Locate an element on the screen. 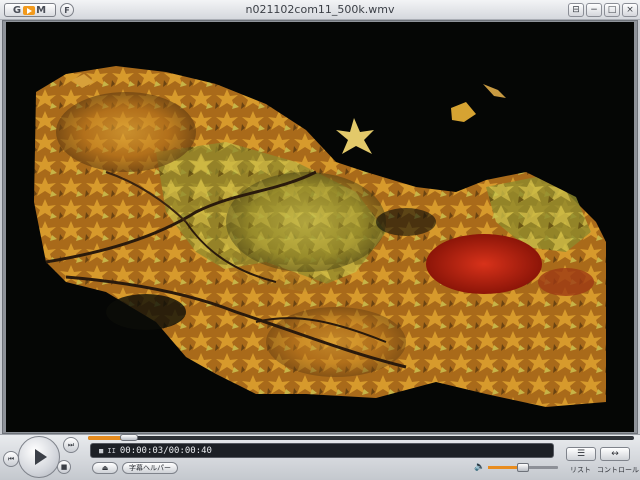 The height and width of the screenshot is (480, 640). volume-thumb is located at coordinates (523, 467).